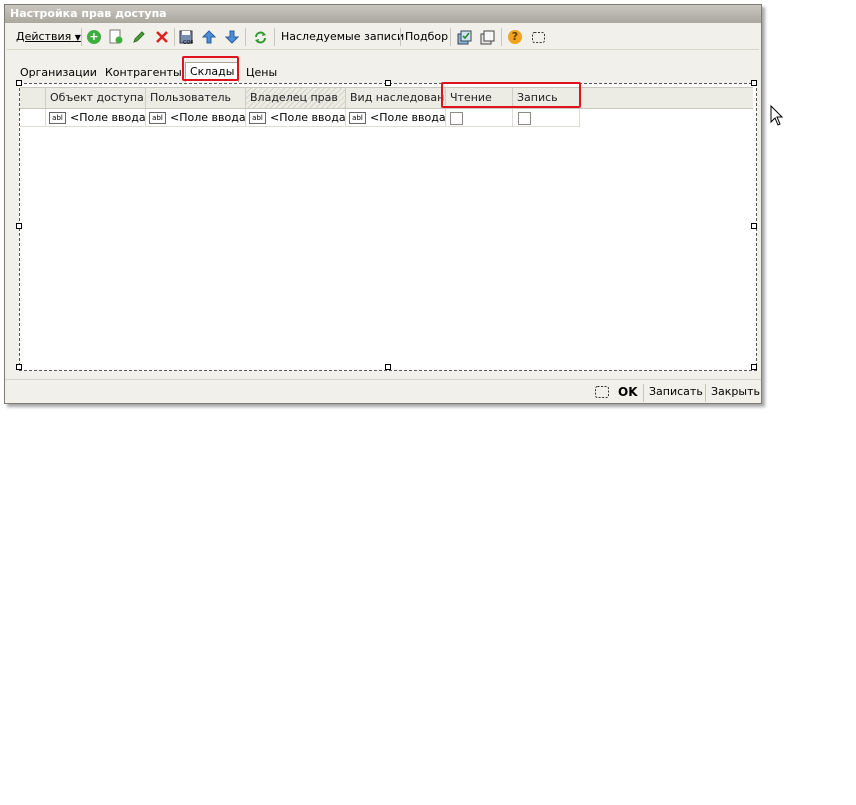 This screenshot has width=856, height=805. What do you see at coordinates (383, 14) in the screenshot?
I see `window-title: Настройка прав доступа` at bounding box center [383, 14].